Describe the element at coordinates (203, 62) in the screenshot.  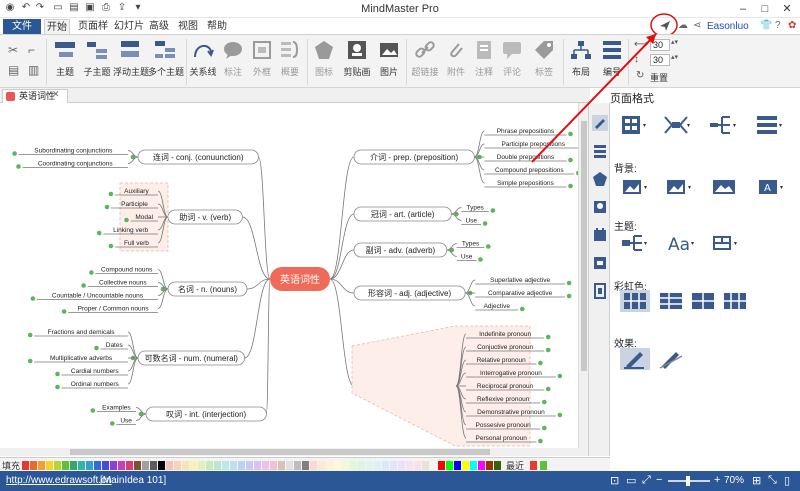
I see `relation-line-button: 关系线` at that location.